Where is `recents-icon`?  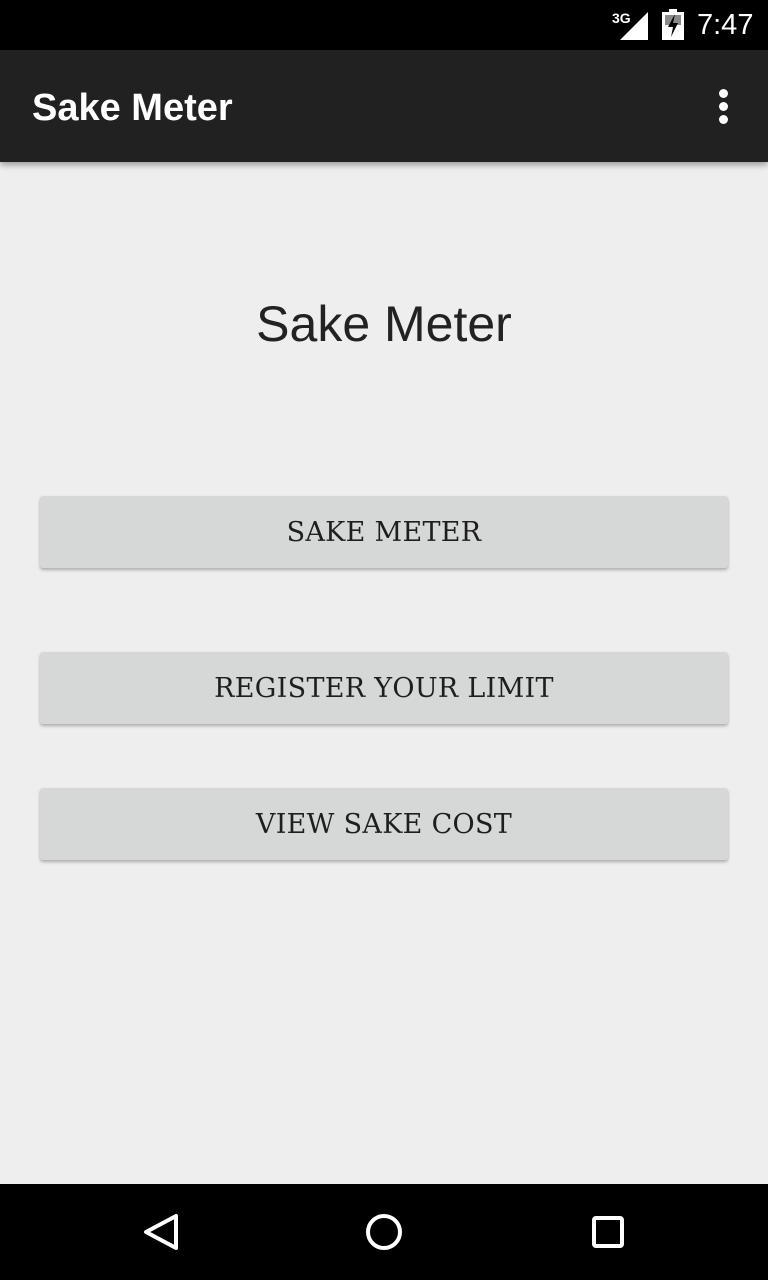 recents-icon is located at coordinates (608, 1232).